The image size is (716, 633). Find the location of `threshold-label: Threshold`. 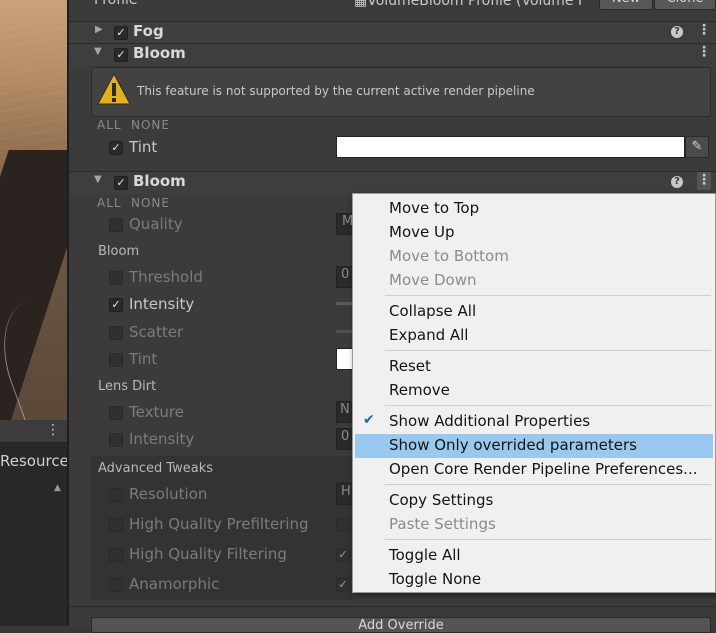

threshold-label: Threshold is located at coordinates (166, 277).